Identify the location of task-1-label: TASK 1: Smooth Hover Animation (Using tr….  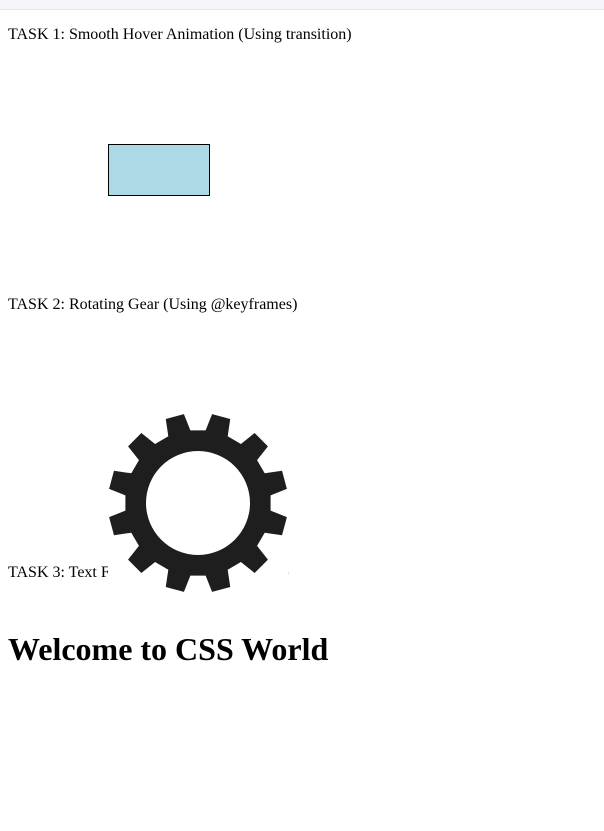
(180, 34).